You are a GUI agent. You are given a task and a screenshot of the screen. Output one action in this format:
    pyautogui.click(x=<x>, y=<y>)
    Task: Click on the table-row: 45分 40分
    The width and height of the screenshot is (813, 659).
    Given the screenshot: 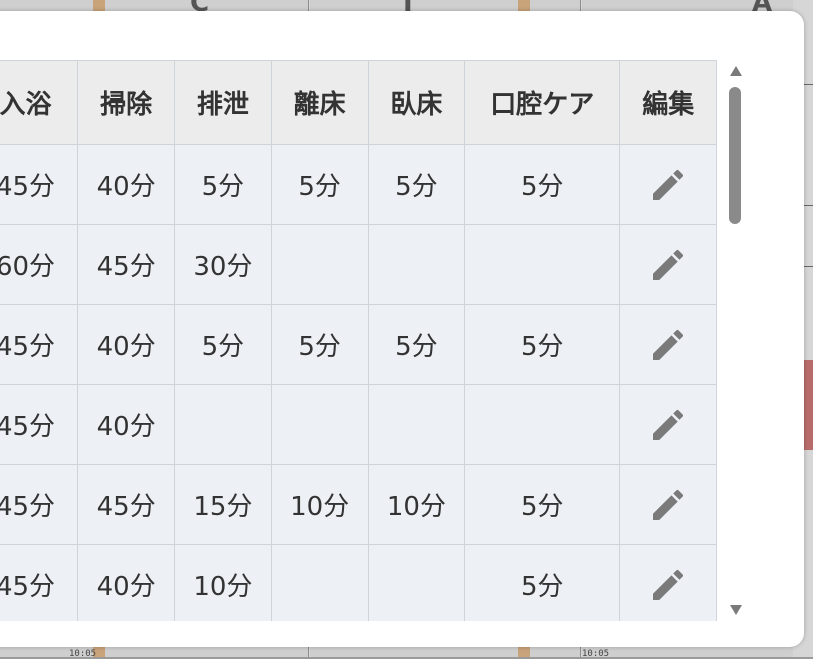 What is the action you would take?
    pyautogui.click(x=358, y=424)
    